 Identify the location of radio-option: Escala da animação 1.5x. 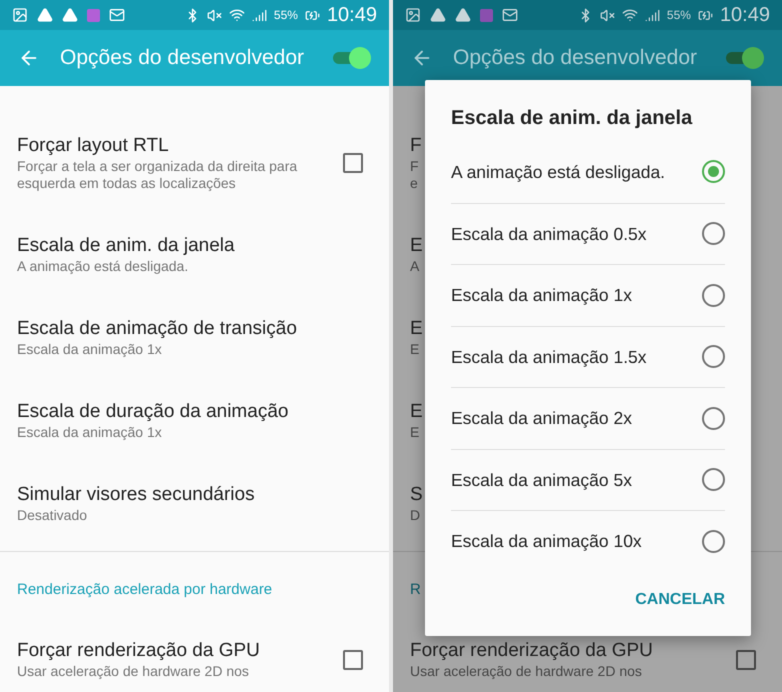
(588, 356).